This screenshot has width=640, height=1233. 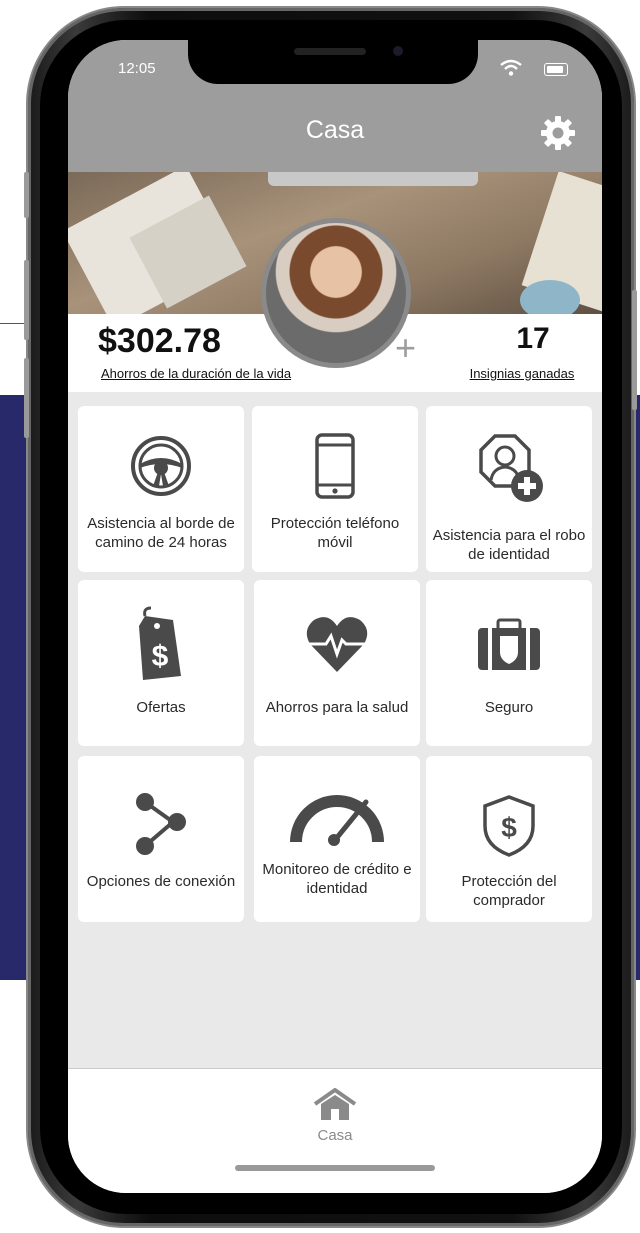 What do you see at coordinates (161, 824) in the screenshot?
I see `share-icon` at bounding box center [161, 824].